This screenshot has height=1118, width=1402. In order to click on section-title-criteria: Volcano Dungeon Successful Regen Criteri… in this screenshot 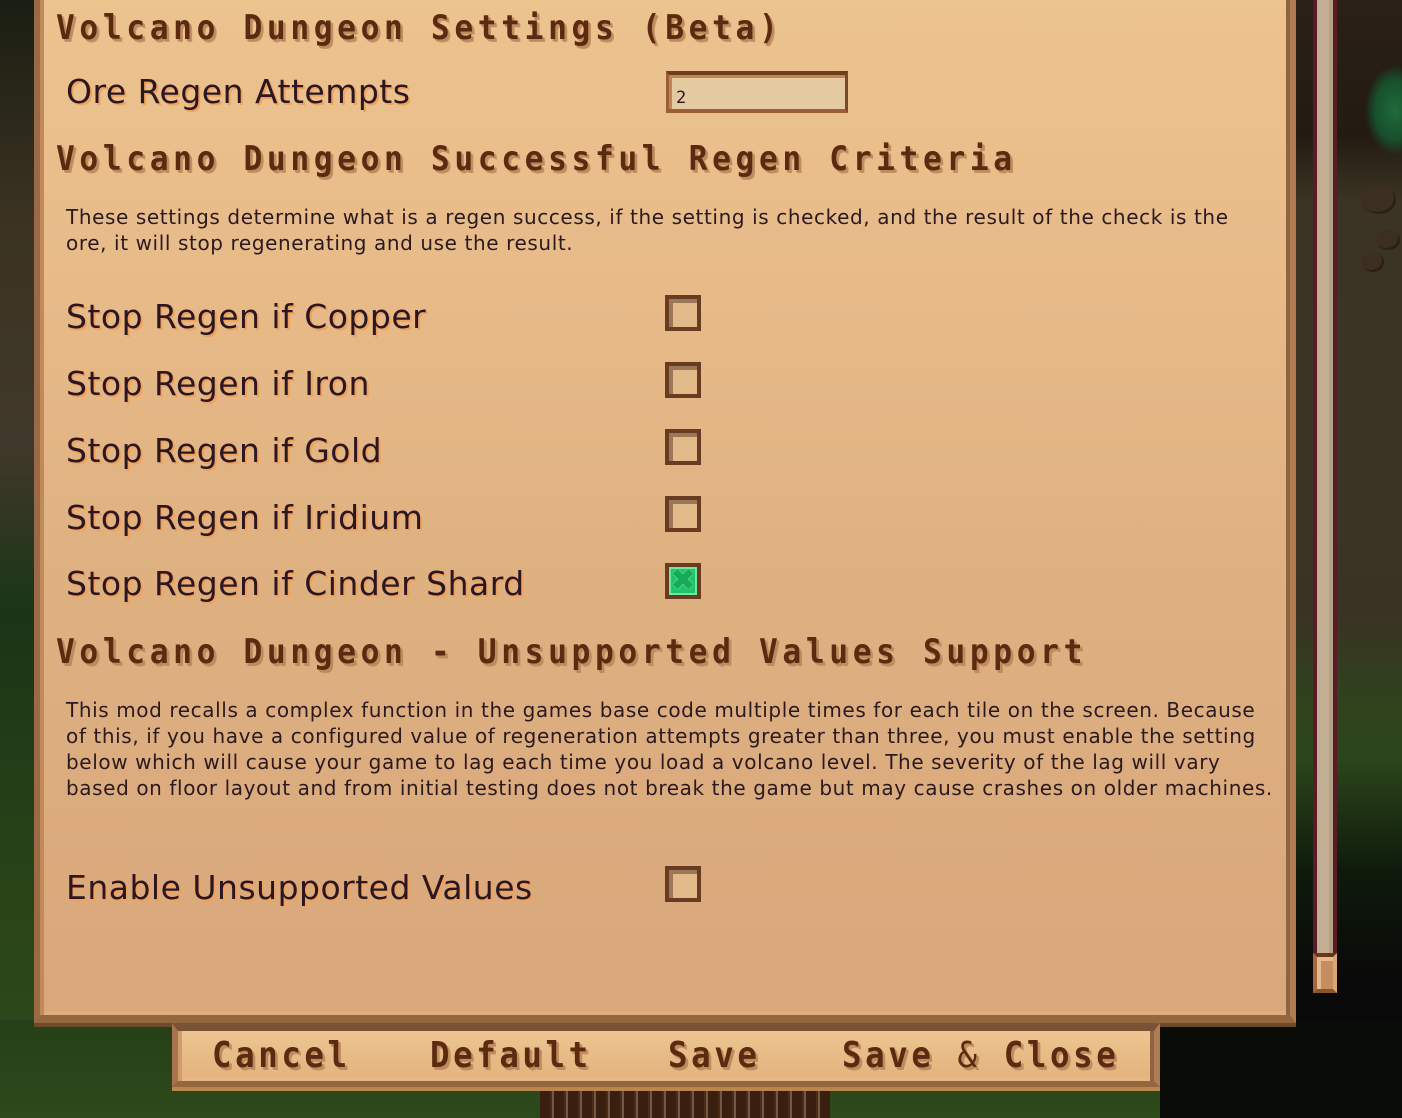, I will do `click(536, 159)`.